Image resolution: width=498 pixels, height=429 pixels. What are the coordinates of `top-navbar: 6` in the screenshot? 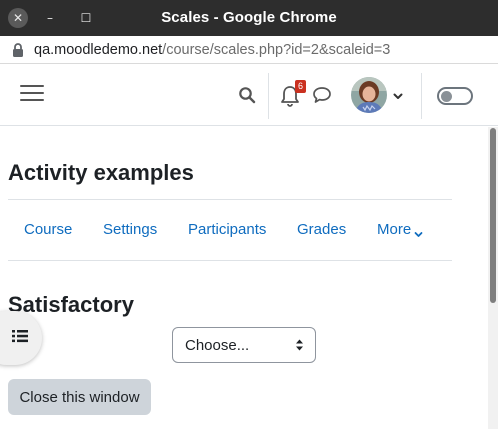 It's located at (249, 95).